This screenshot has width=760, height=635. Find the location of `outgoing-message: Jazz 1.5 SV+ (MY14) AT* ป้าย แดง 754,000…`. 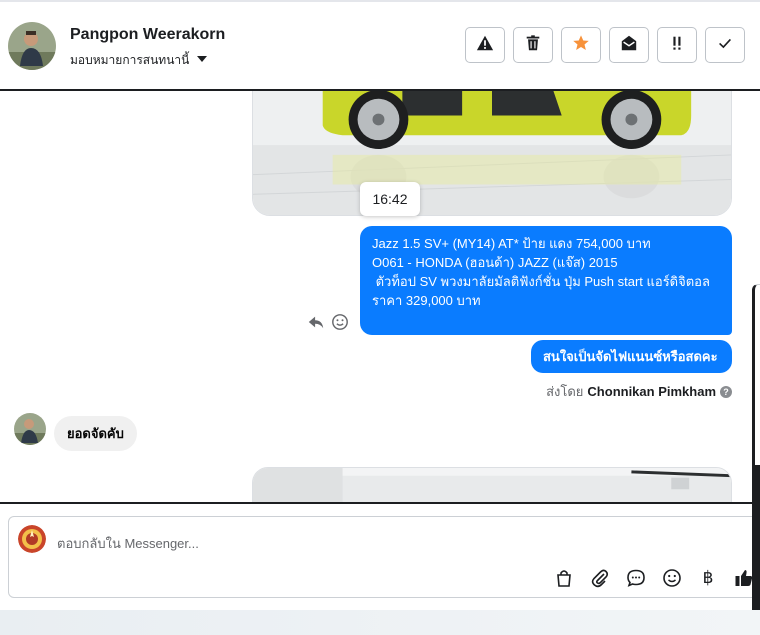

outgoing-message: Jazz 1.5 SV+ (MY14) AT* ป้าย แดง 754,000… is located at coordinates (546, 280).